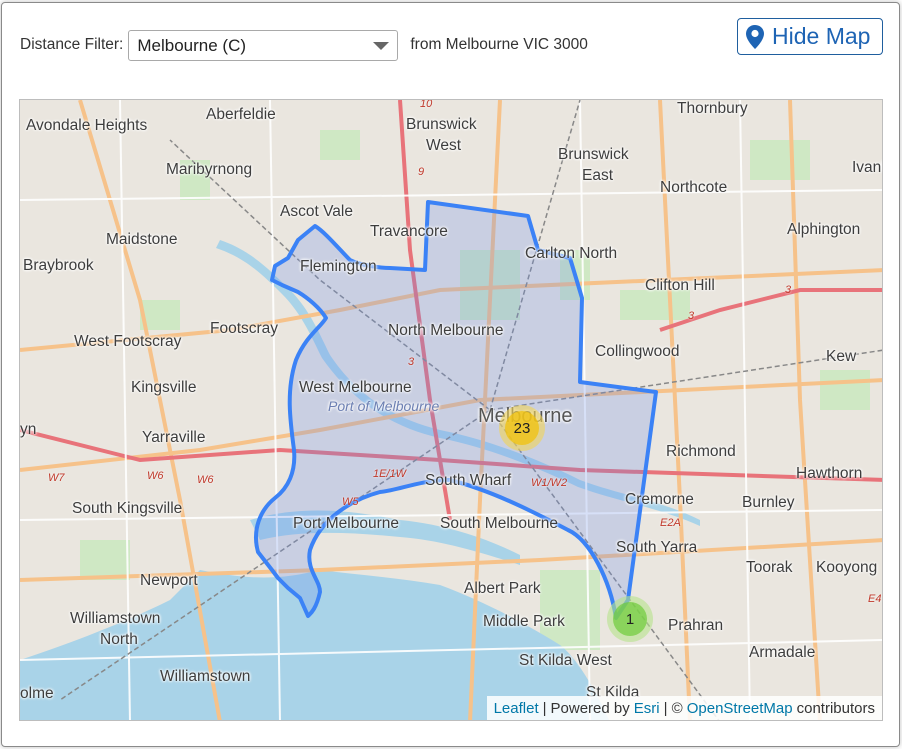  I want to click on place-label: Armadale, so click(782, 652).